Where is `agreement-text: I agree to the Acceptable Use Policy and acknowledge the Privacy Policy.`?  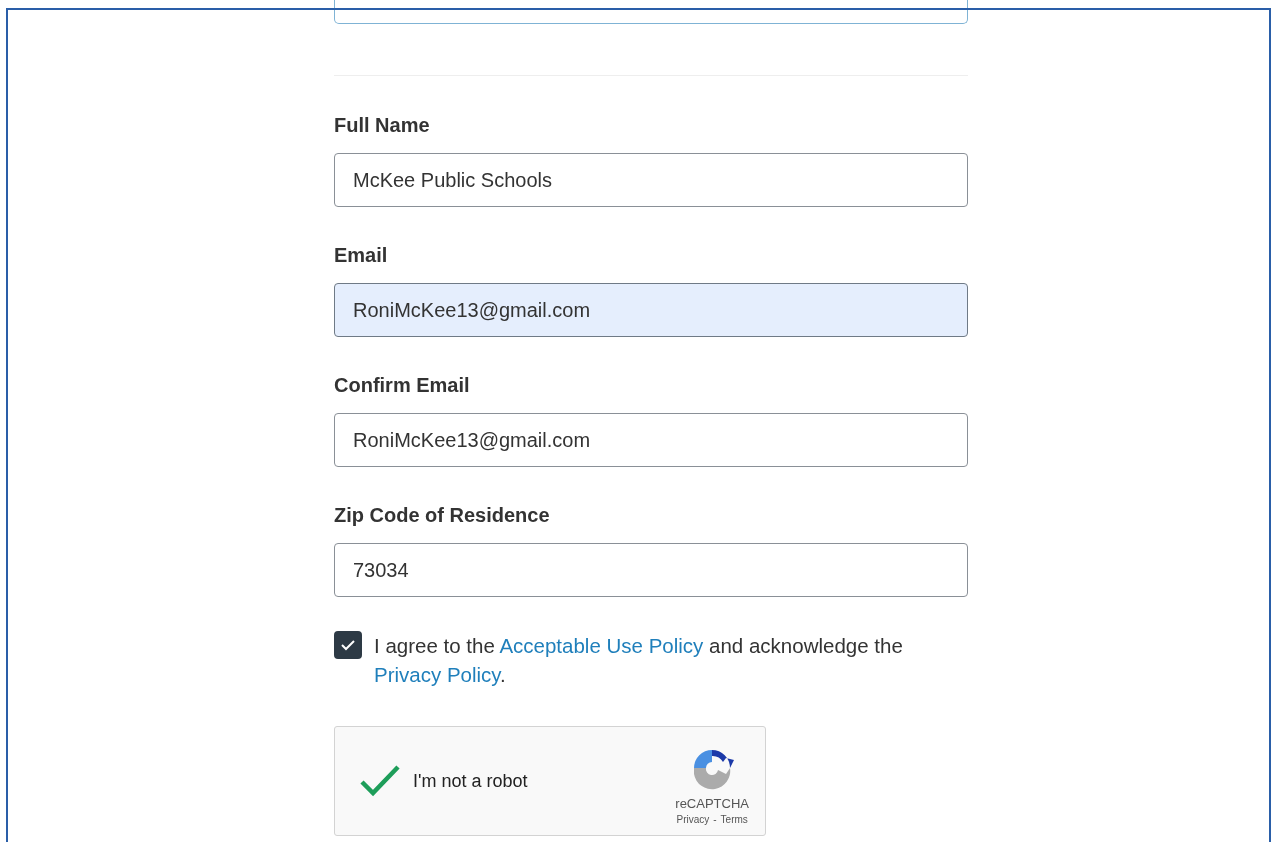 agreement-text: I agree to the Acceptable Use Policy and acknowledge the Privacy Policy. is located at coordinates (639, 660).